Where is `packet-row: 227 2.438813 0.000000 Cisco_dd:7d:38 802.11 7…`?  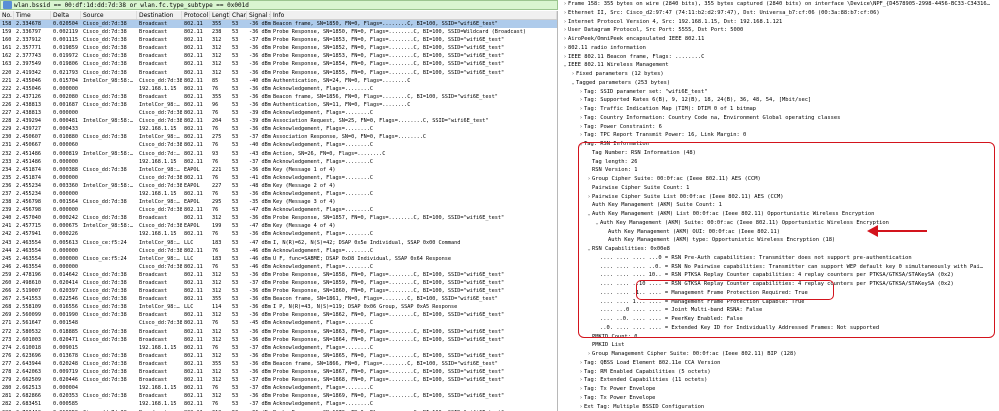 packet-row: 227 2.438813 0.000000 Cisco_dd:7d:38 802.11 7… is located at coordinates (278, 113).